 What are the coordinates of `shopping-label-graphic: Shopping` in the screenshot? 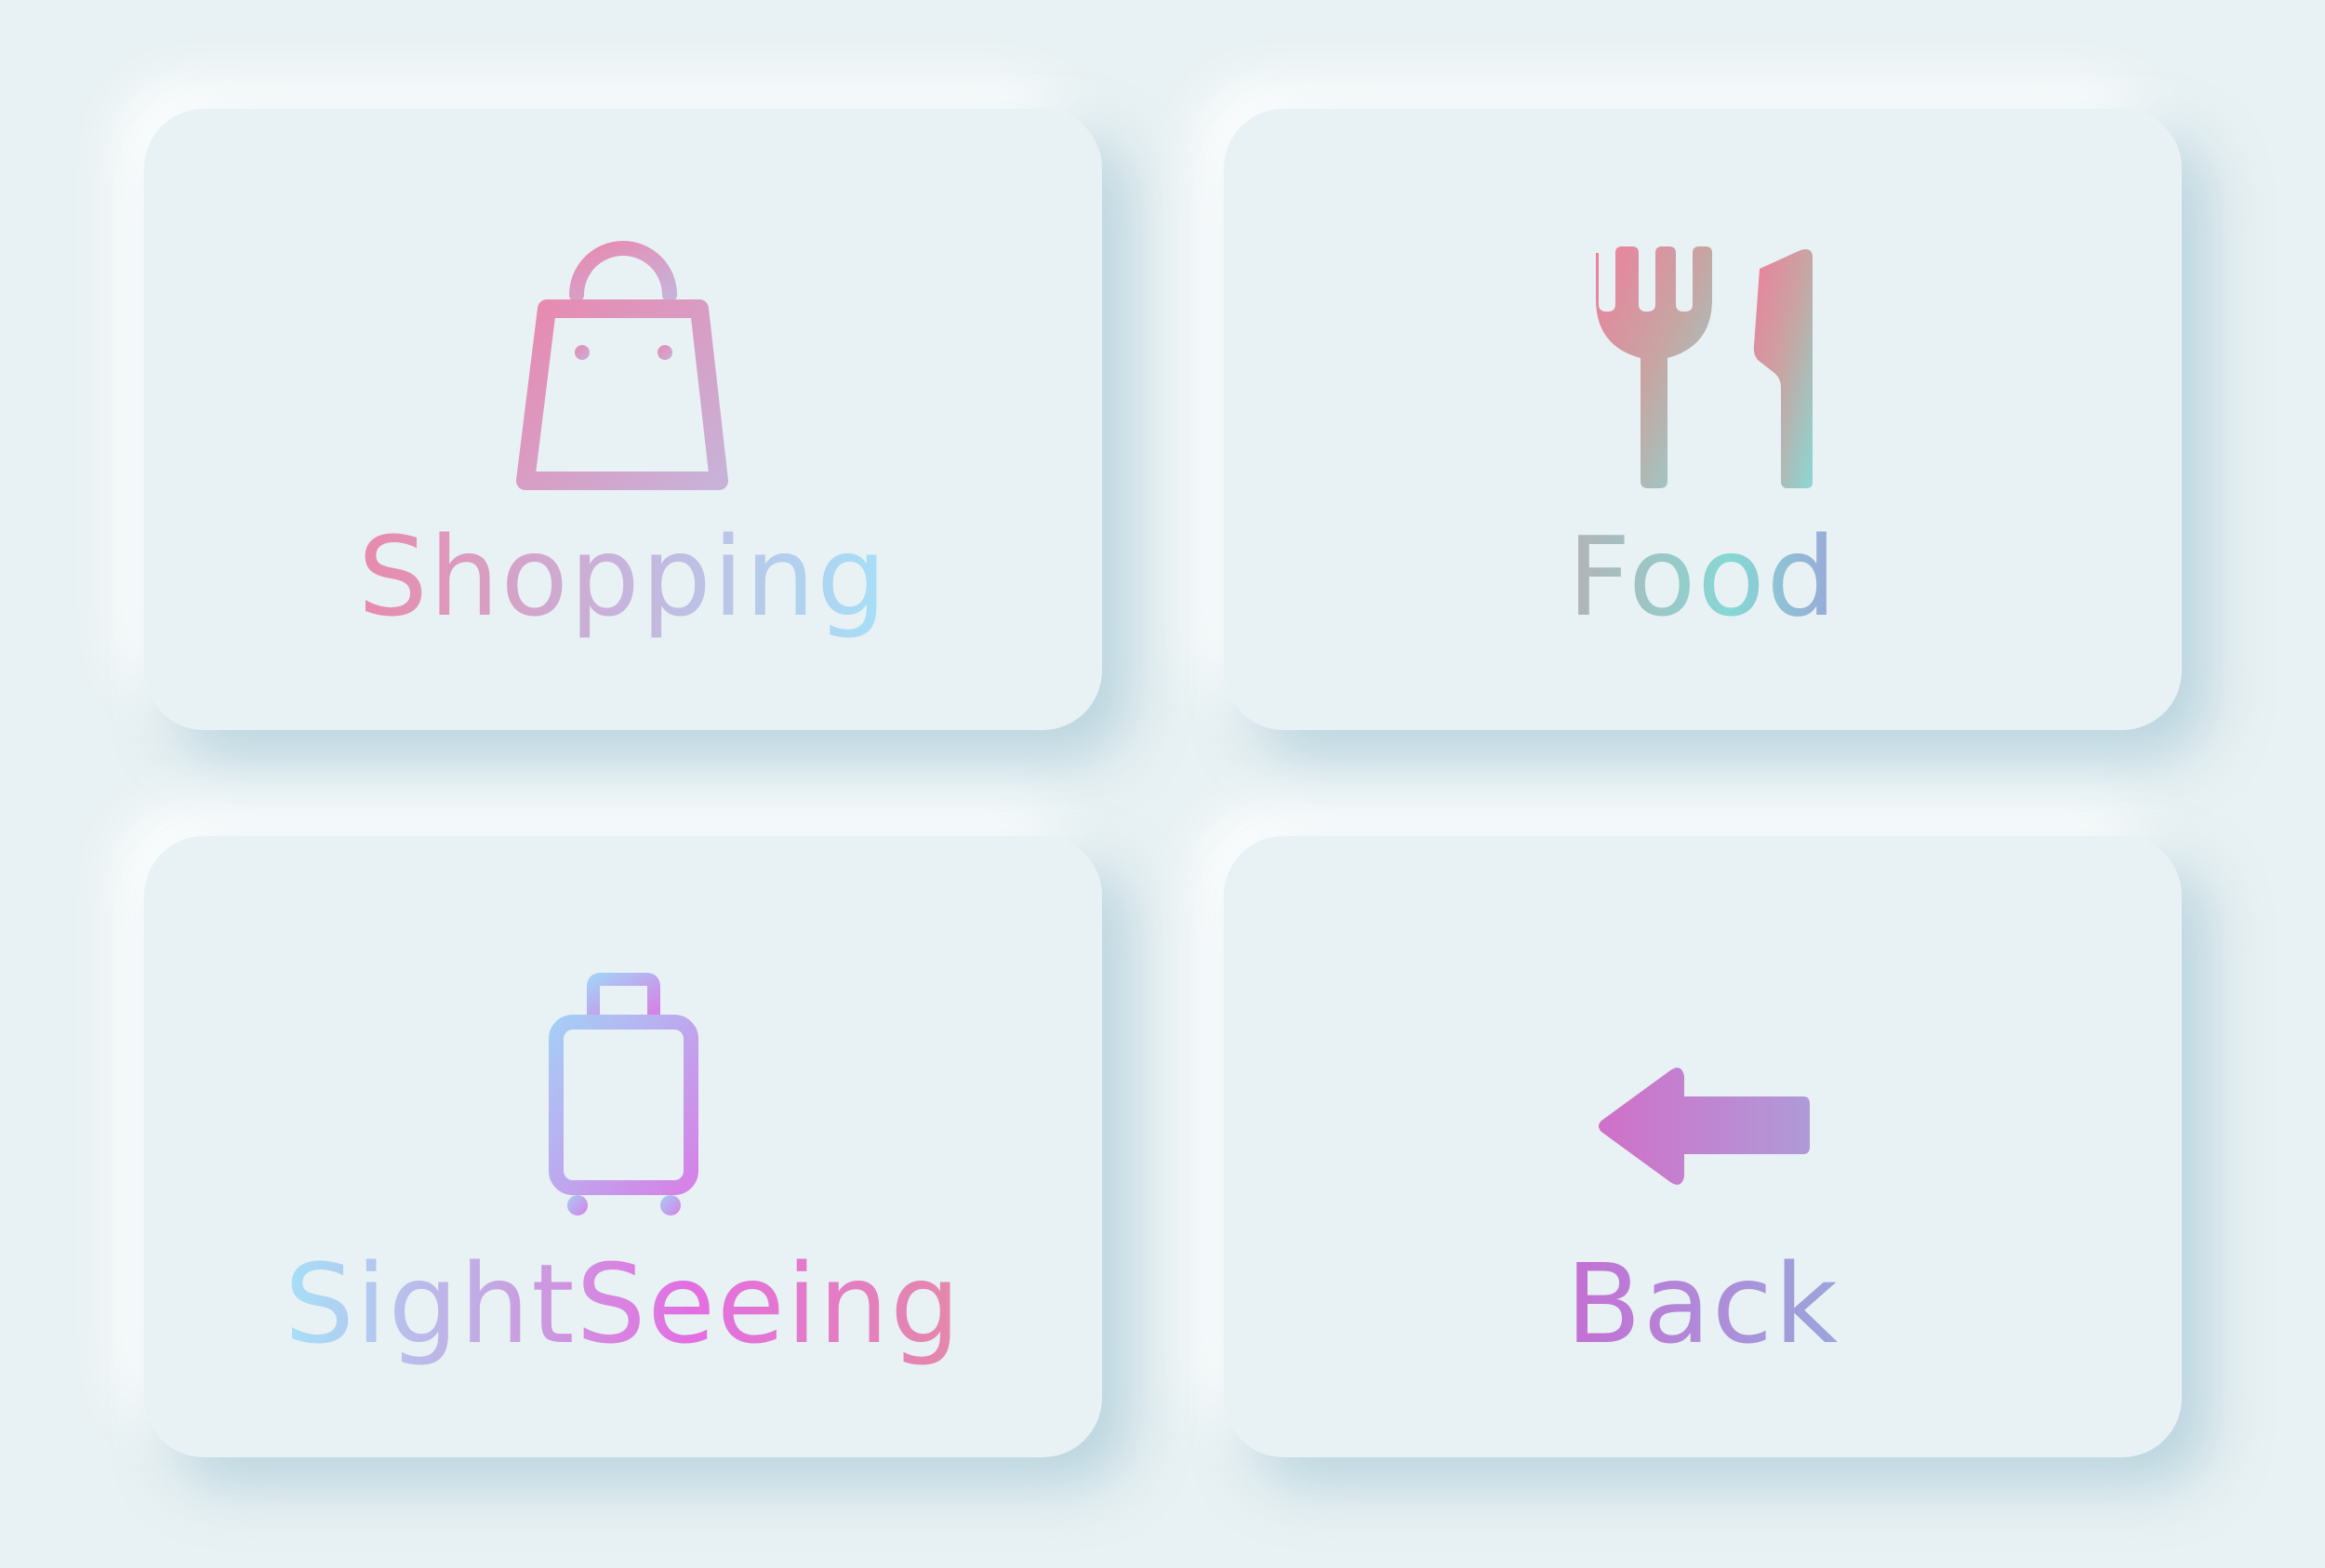 It's located at (622, 576).